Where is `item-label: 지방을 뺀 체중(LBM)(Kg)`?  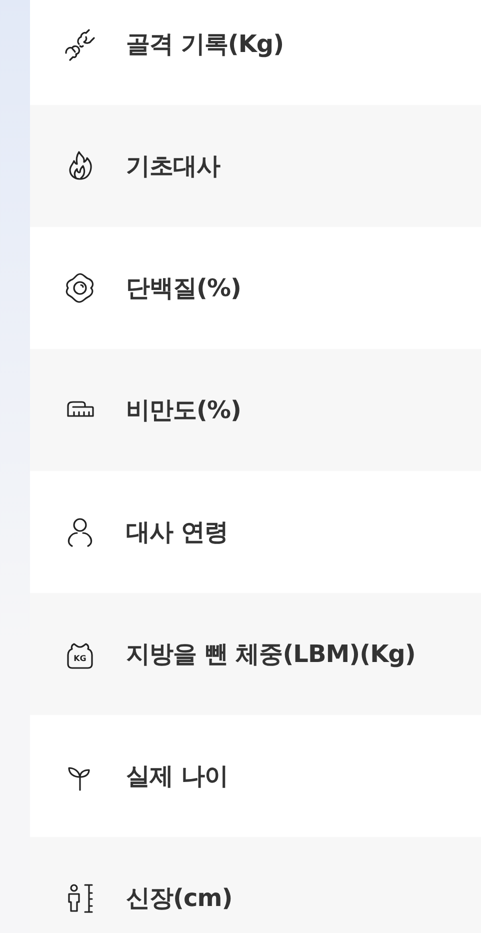
item-label: 지방을 뺀 체중(LBM)(Kg) is located at coordinates (271, 654).